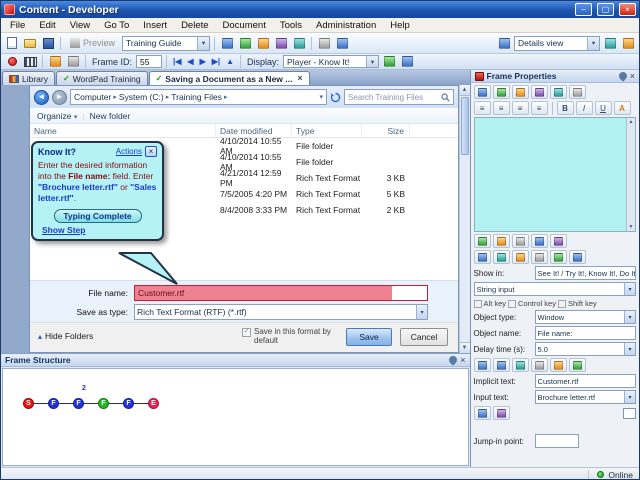 This screenshot has width=640, height=480. What do you see at coordinates (41, 97) in the screenshot?
I see `back-icon: ◄` at bounding box center [41, 97].